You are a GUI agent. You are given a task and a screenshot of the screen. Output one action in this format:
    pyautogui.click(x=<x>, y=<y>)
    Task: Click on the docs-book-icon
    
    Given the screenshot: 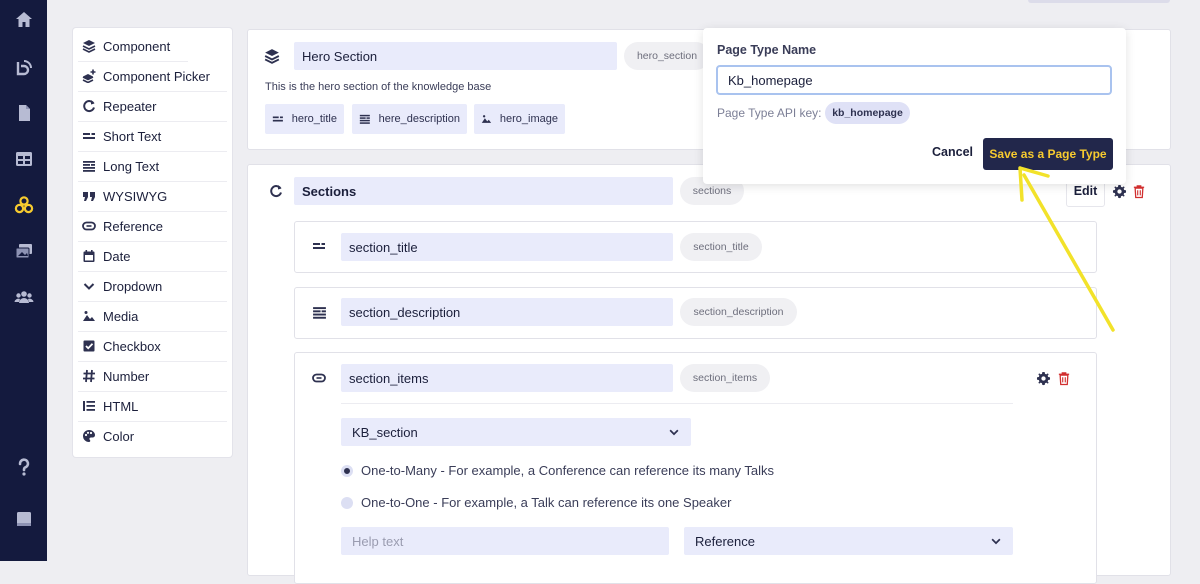 What is the action you would take?
    pyautogui.click(x=23, y=518)
    